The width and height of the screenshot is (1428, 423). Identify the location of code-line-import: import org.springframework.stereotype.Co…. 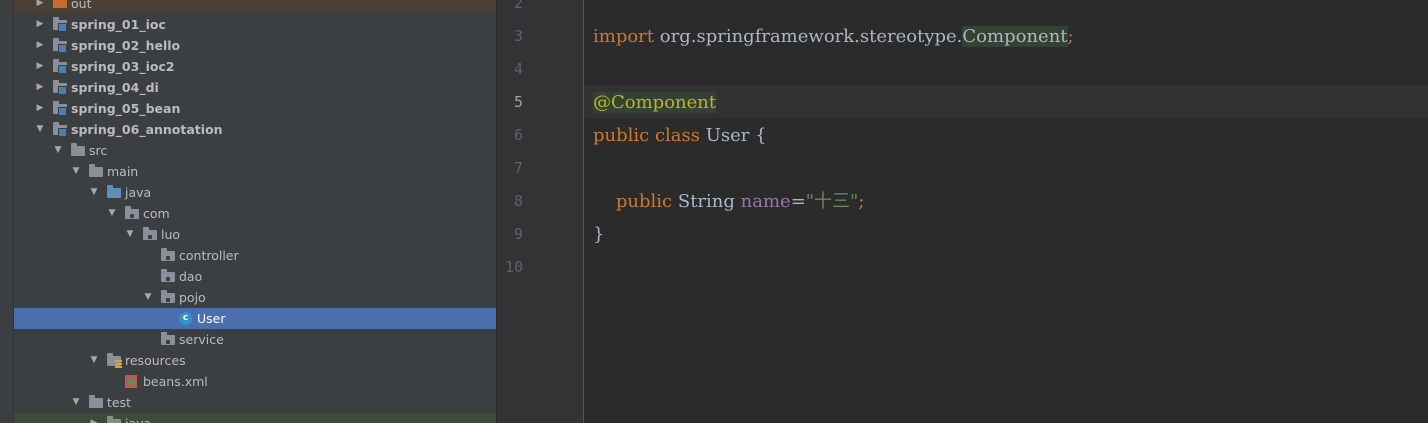
(833, 36).